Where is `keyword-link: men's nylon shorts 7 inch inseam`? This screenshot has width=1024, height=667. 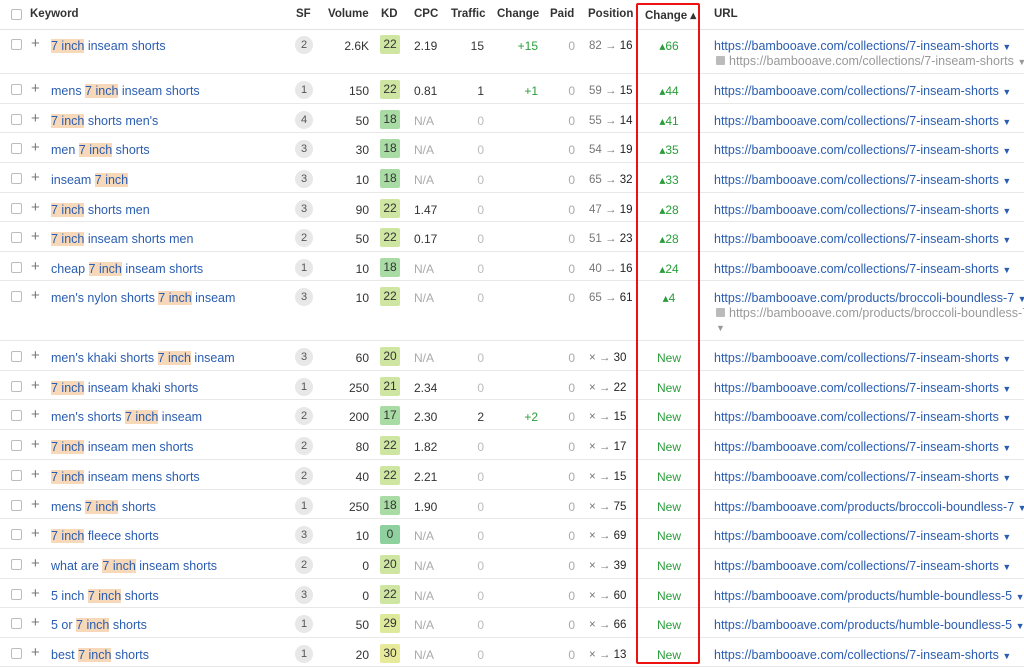 keyword-link: men's nylon shorts 7 inch inseam is located at coordinates (143, 298).